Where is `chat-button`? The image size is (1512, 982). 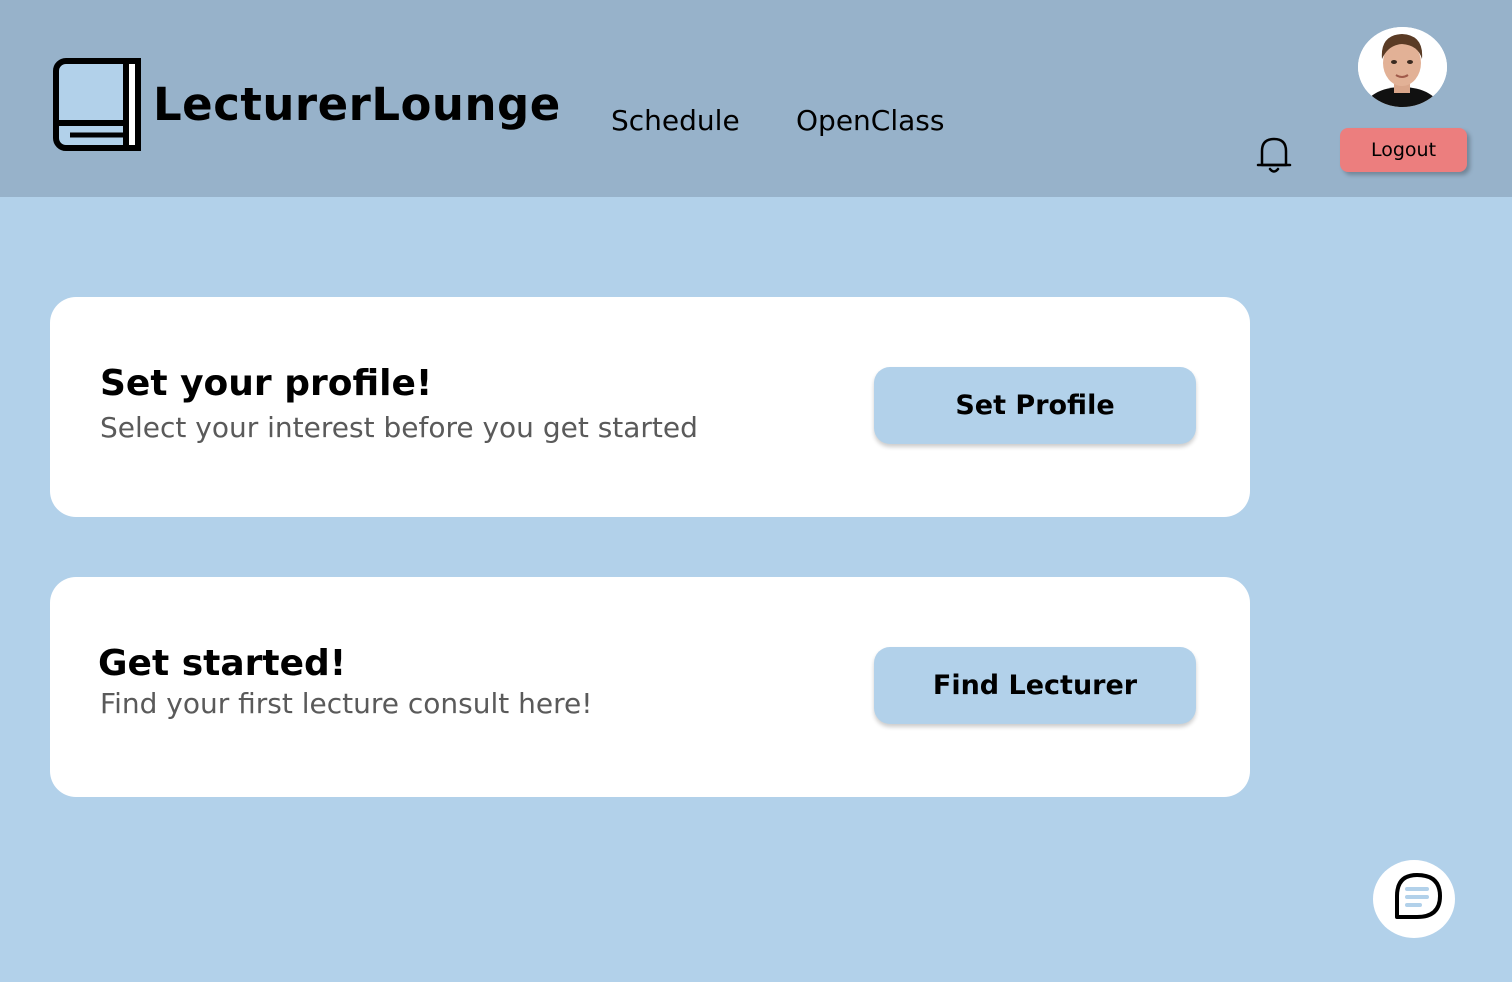 chat-button is located at coordinates (1414, 899).